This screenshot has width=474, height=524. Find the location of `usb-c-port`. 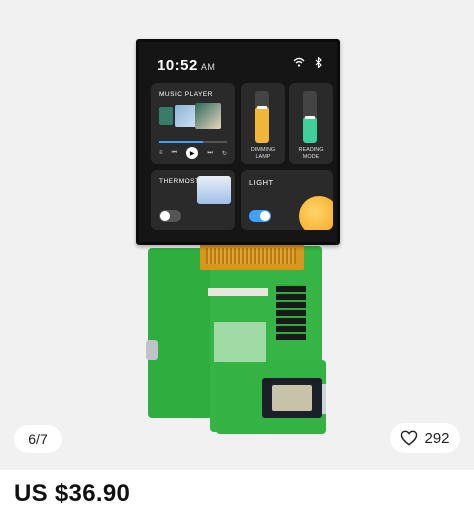

usb-c-port is located at coordinates (152, 350).